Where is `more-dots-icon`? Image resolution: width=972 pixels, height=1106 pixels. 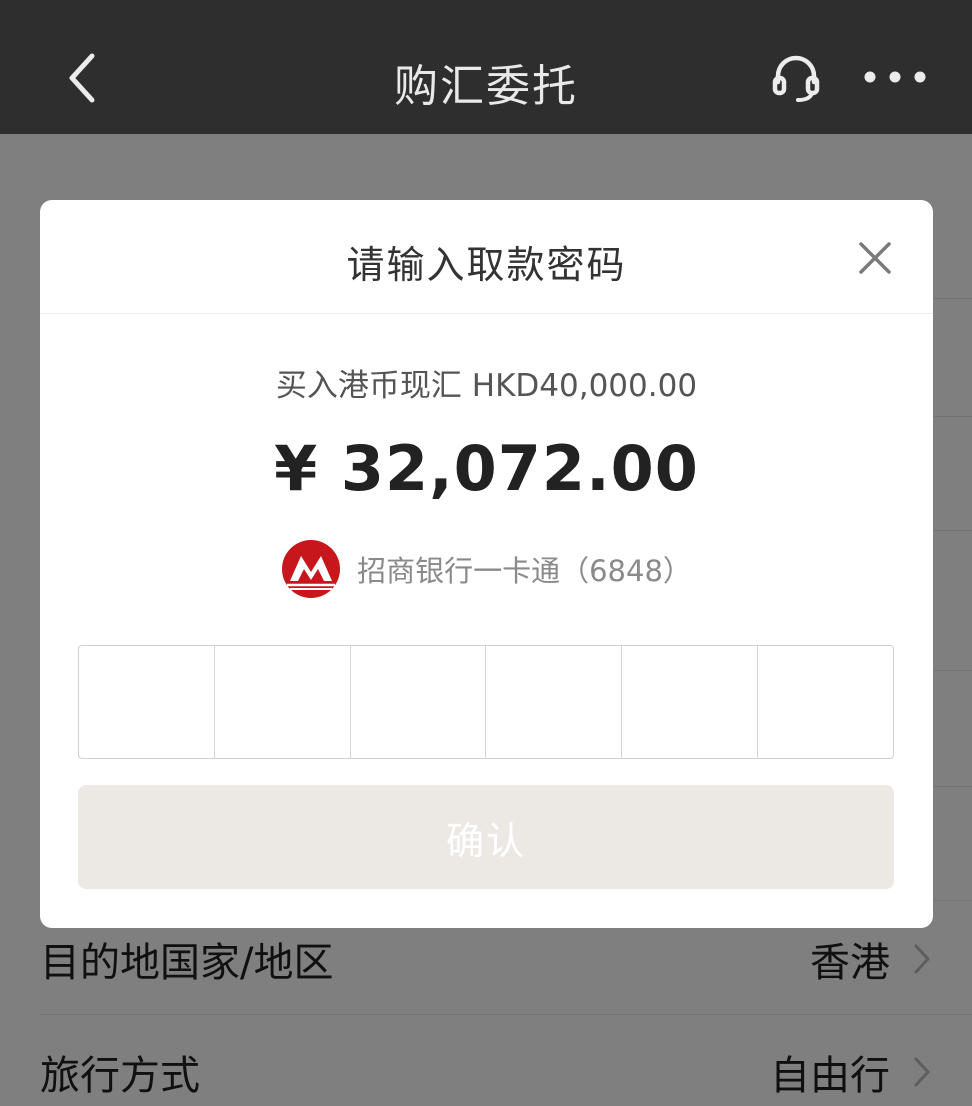
more-dots-icon is located at coordinates (895, 77).